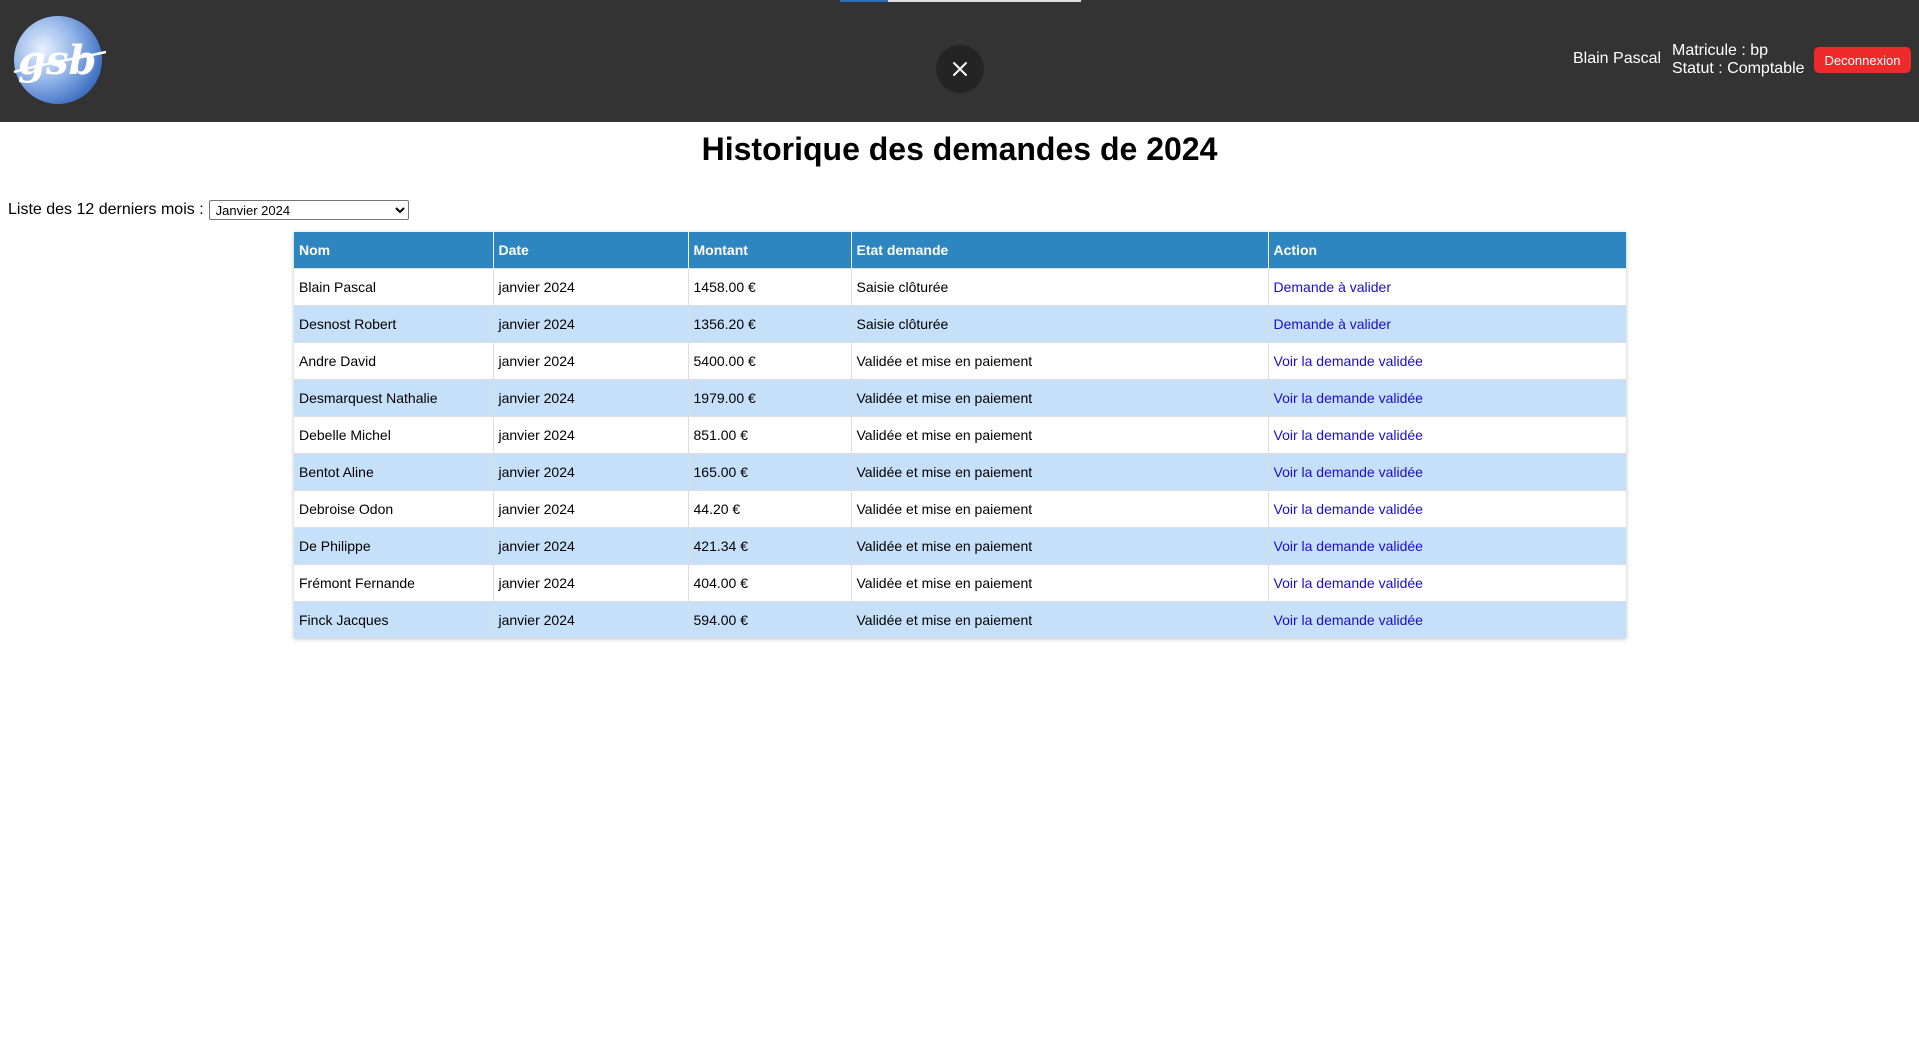 The height and width of the screenshot is (1054, 1919). I want to click on column-header-montant: Montant, so click(770, 250).